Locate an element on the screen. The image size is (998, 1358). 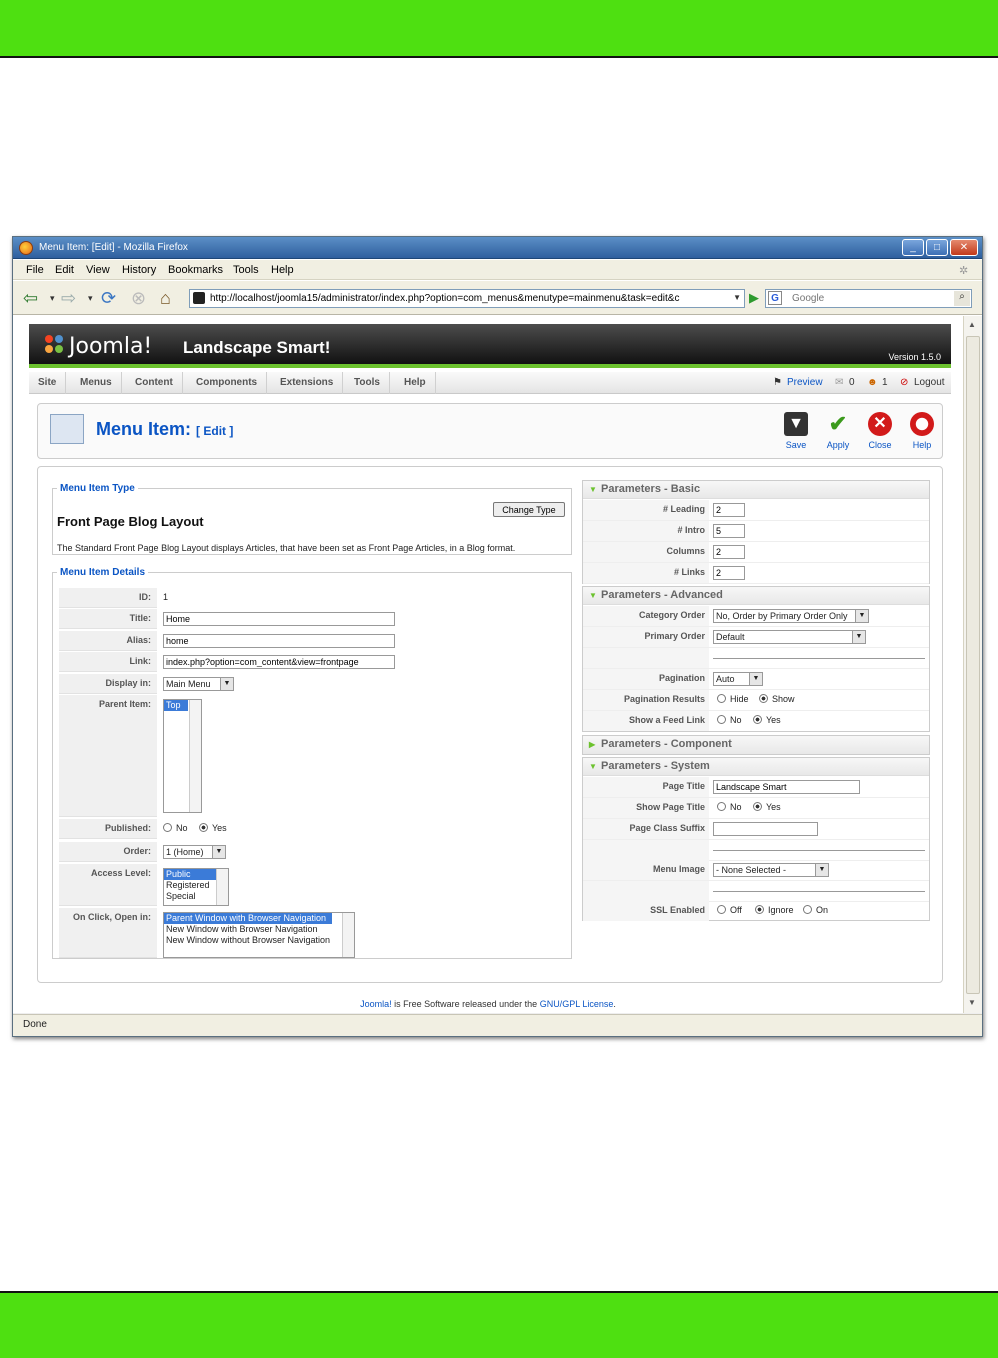
published-yes-label: Yes is located at coordinates (219, 828).